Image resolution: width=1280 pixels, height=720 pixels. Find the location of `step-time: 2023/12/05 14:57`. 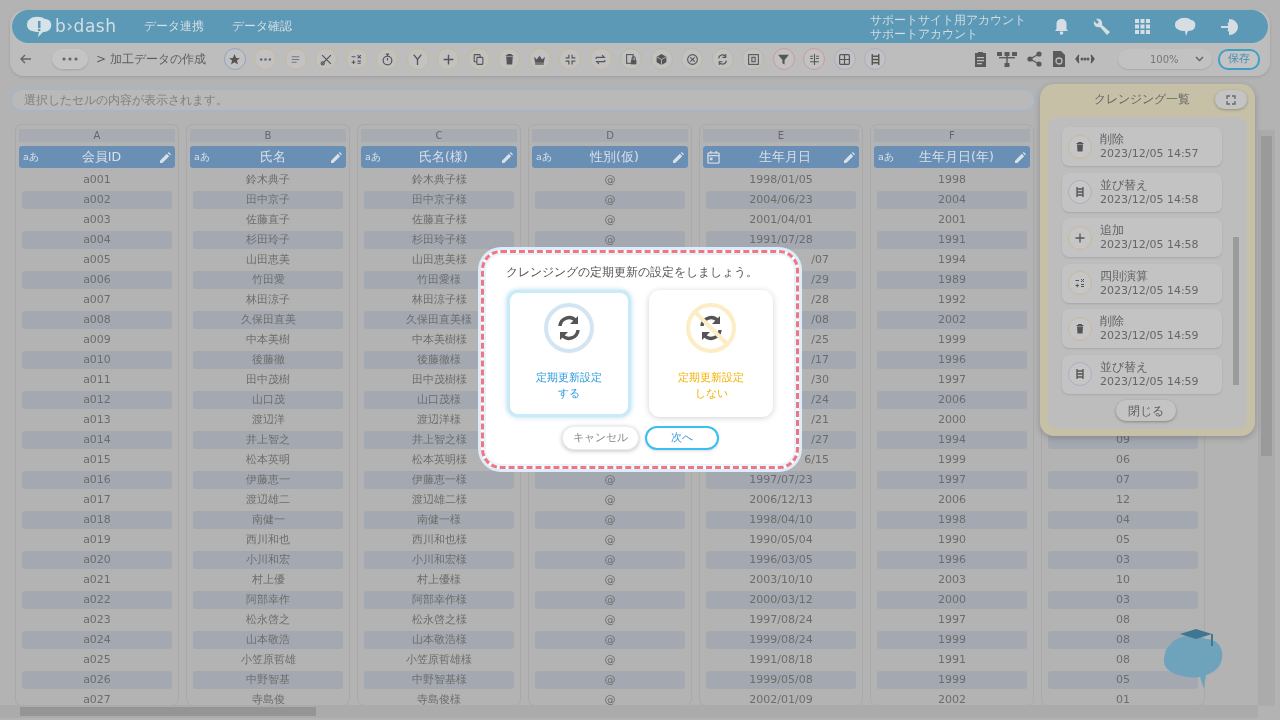

step-time: 2023/12/05 14:57 is located at coordinates (1149, 153).